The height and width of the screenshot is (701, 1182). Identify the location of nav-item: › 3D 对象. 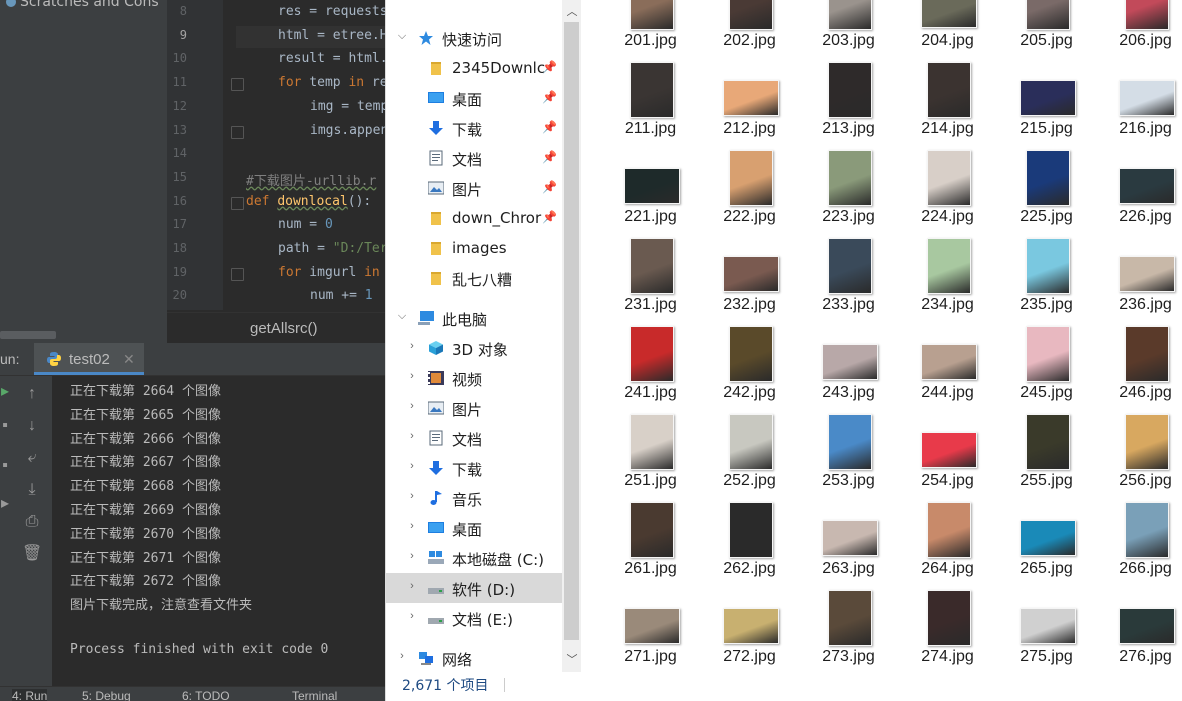
(474, 348).